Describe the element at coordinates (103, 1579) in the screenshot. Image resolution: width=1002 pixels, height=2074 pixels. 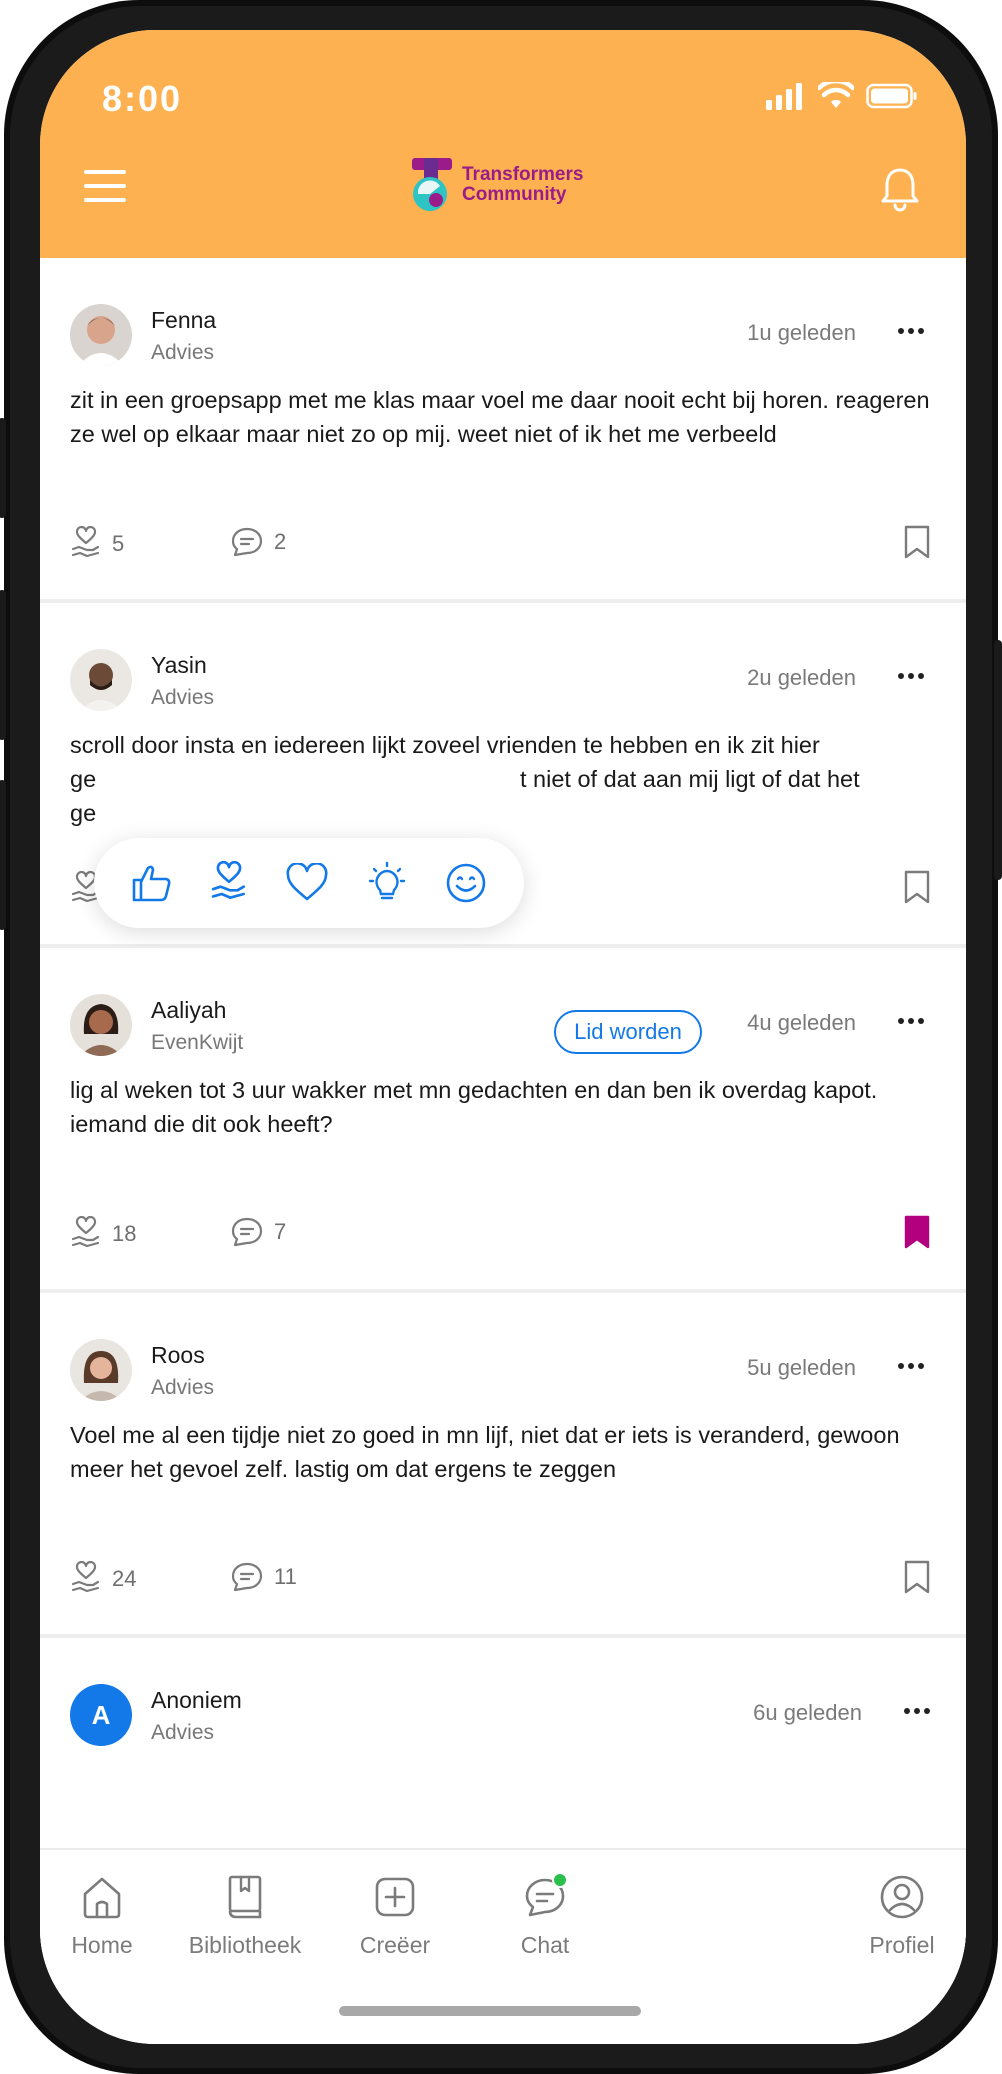
I see `reaction-button: 24` at that location.